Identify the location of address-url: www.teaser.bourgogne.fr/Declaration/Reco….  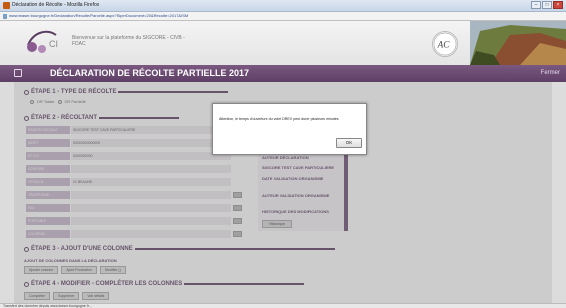
(98, 15).